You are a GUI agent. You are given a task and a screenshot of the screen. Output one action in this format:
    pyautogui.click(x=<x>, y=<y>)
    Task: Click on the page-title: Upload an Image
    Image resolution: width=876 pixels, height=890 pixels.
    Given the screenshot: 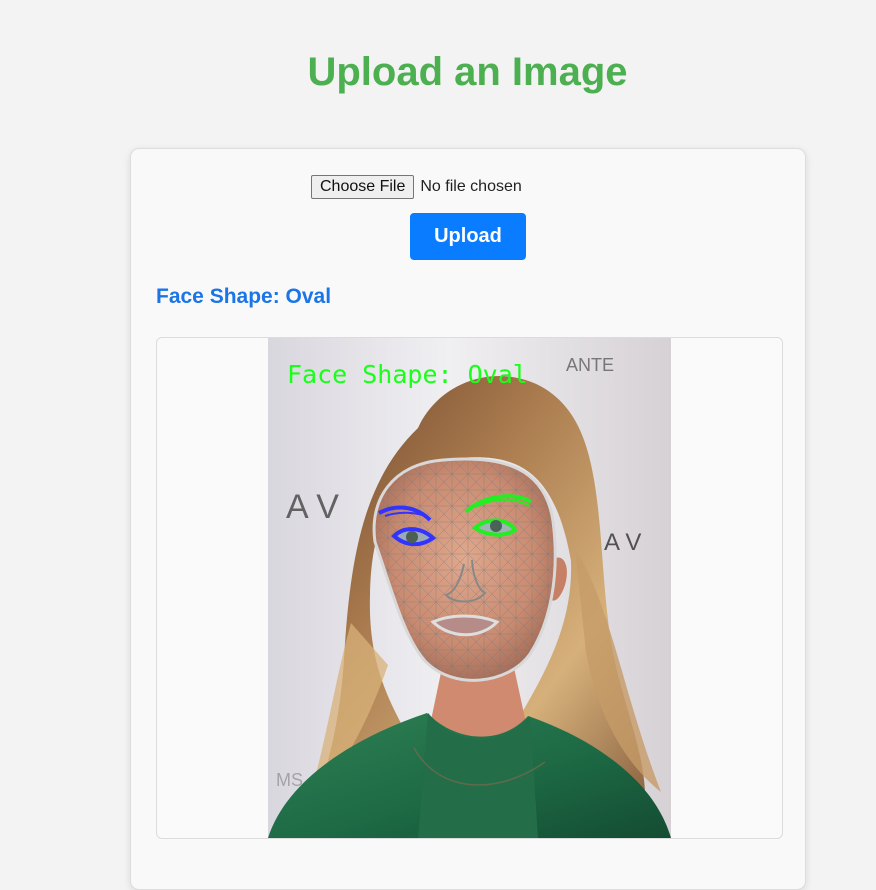 What is the action you would take?
    pyautogui.click(x=467, y=72)
    